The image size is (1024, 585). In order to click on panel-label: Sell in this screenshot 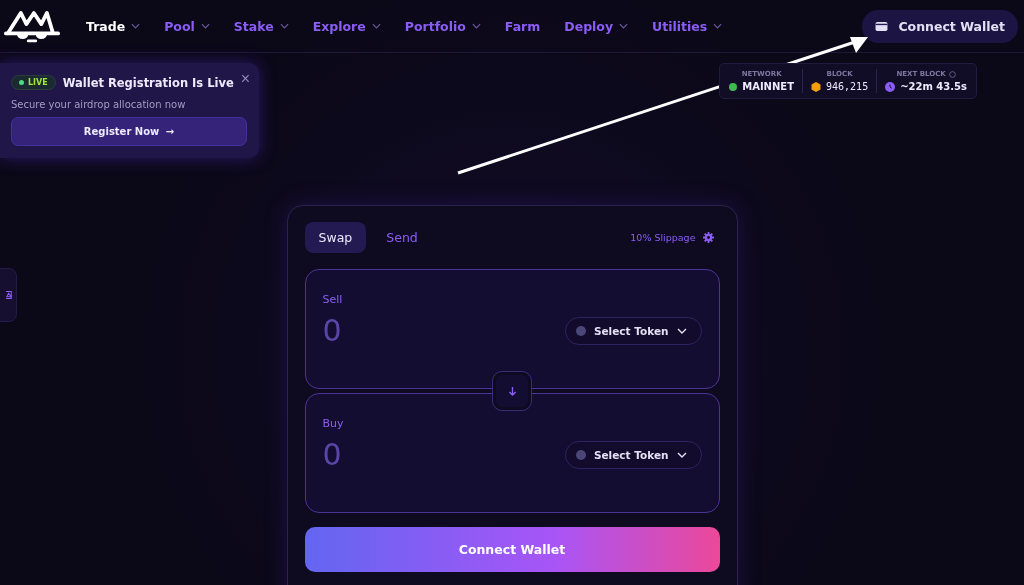, I will do `click(332, 299)`.